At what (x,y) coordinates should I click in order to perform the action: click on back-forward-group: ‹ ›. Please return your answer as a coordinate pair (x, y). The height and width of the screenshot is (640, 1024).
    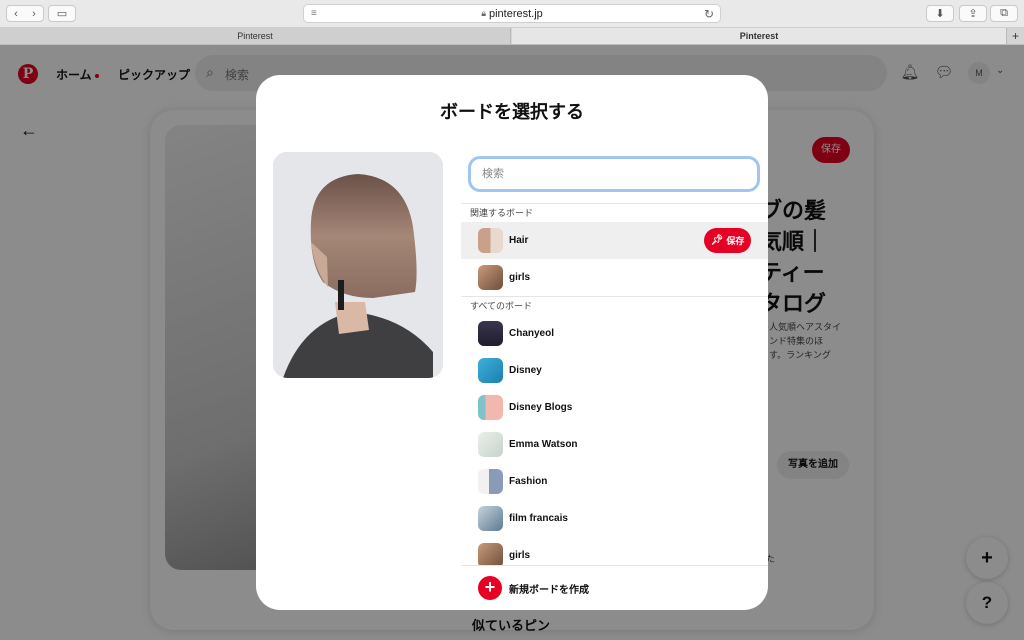
    Looking at the image, I should click on (25, 13).